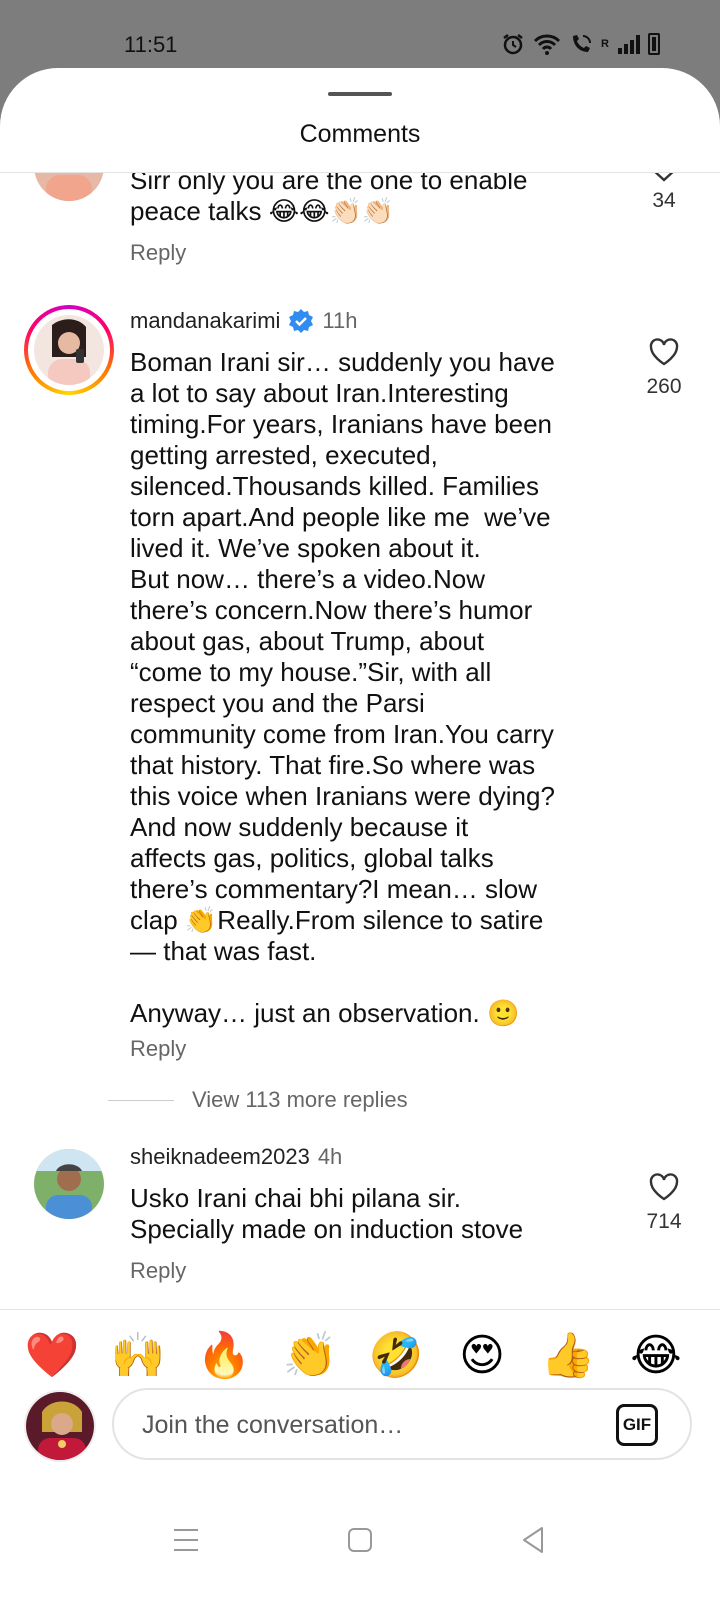 The image size is (720, 1600). I want to click on battery-icon, so click(654, 44).